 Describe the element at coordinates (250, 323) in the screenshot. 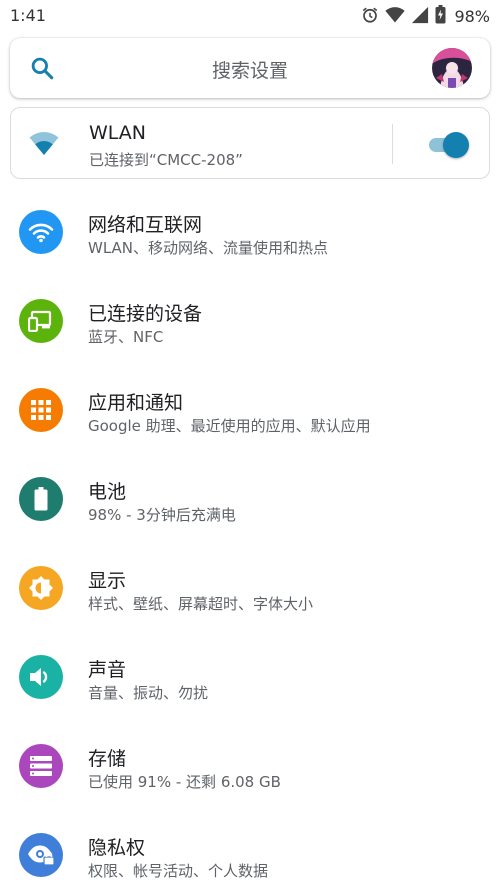

I see `settings-item-connected-devices: 已连接的设备 蓝牙、NFC` at that location.